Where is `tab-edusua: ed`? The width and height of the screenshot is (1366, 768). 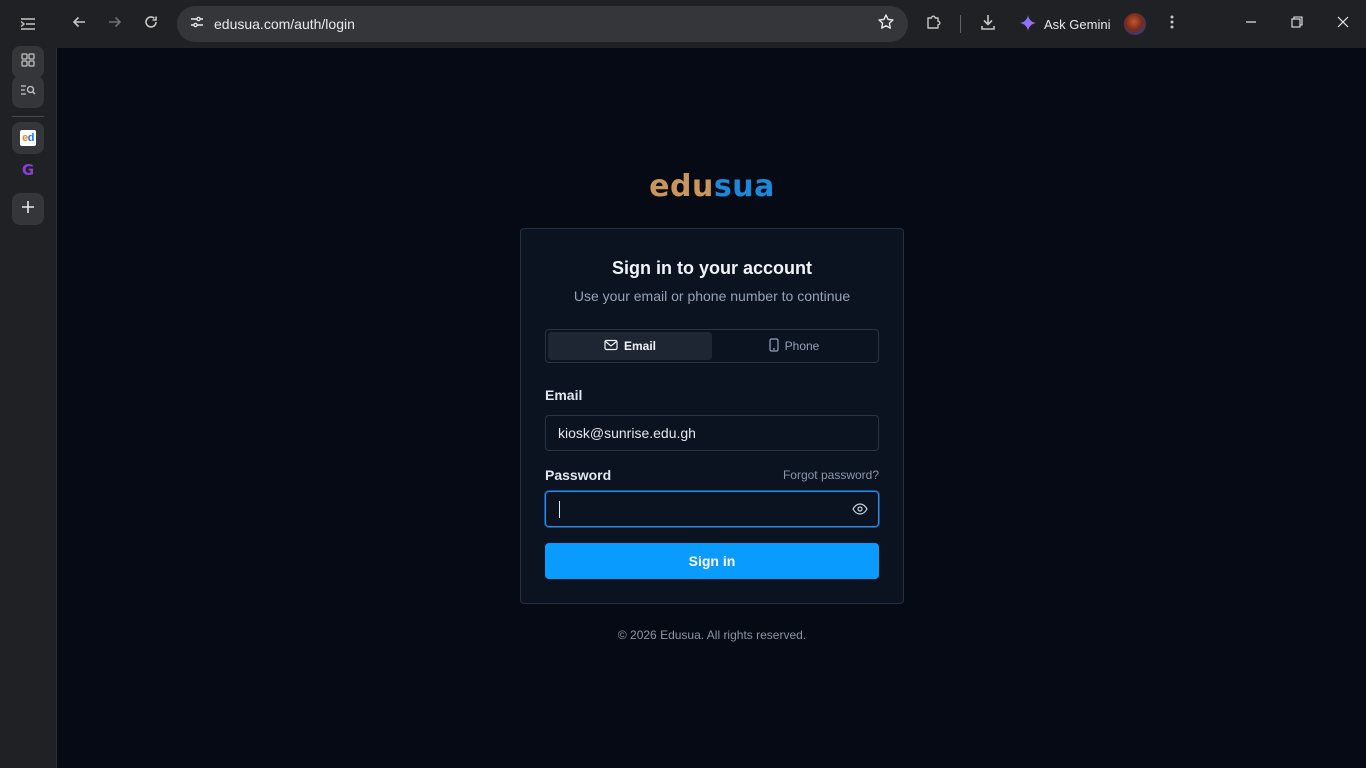 tab-edusua: ed is located at coordinates (28, 138).